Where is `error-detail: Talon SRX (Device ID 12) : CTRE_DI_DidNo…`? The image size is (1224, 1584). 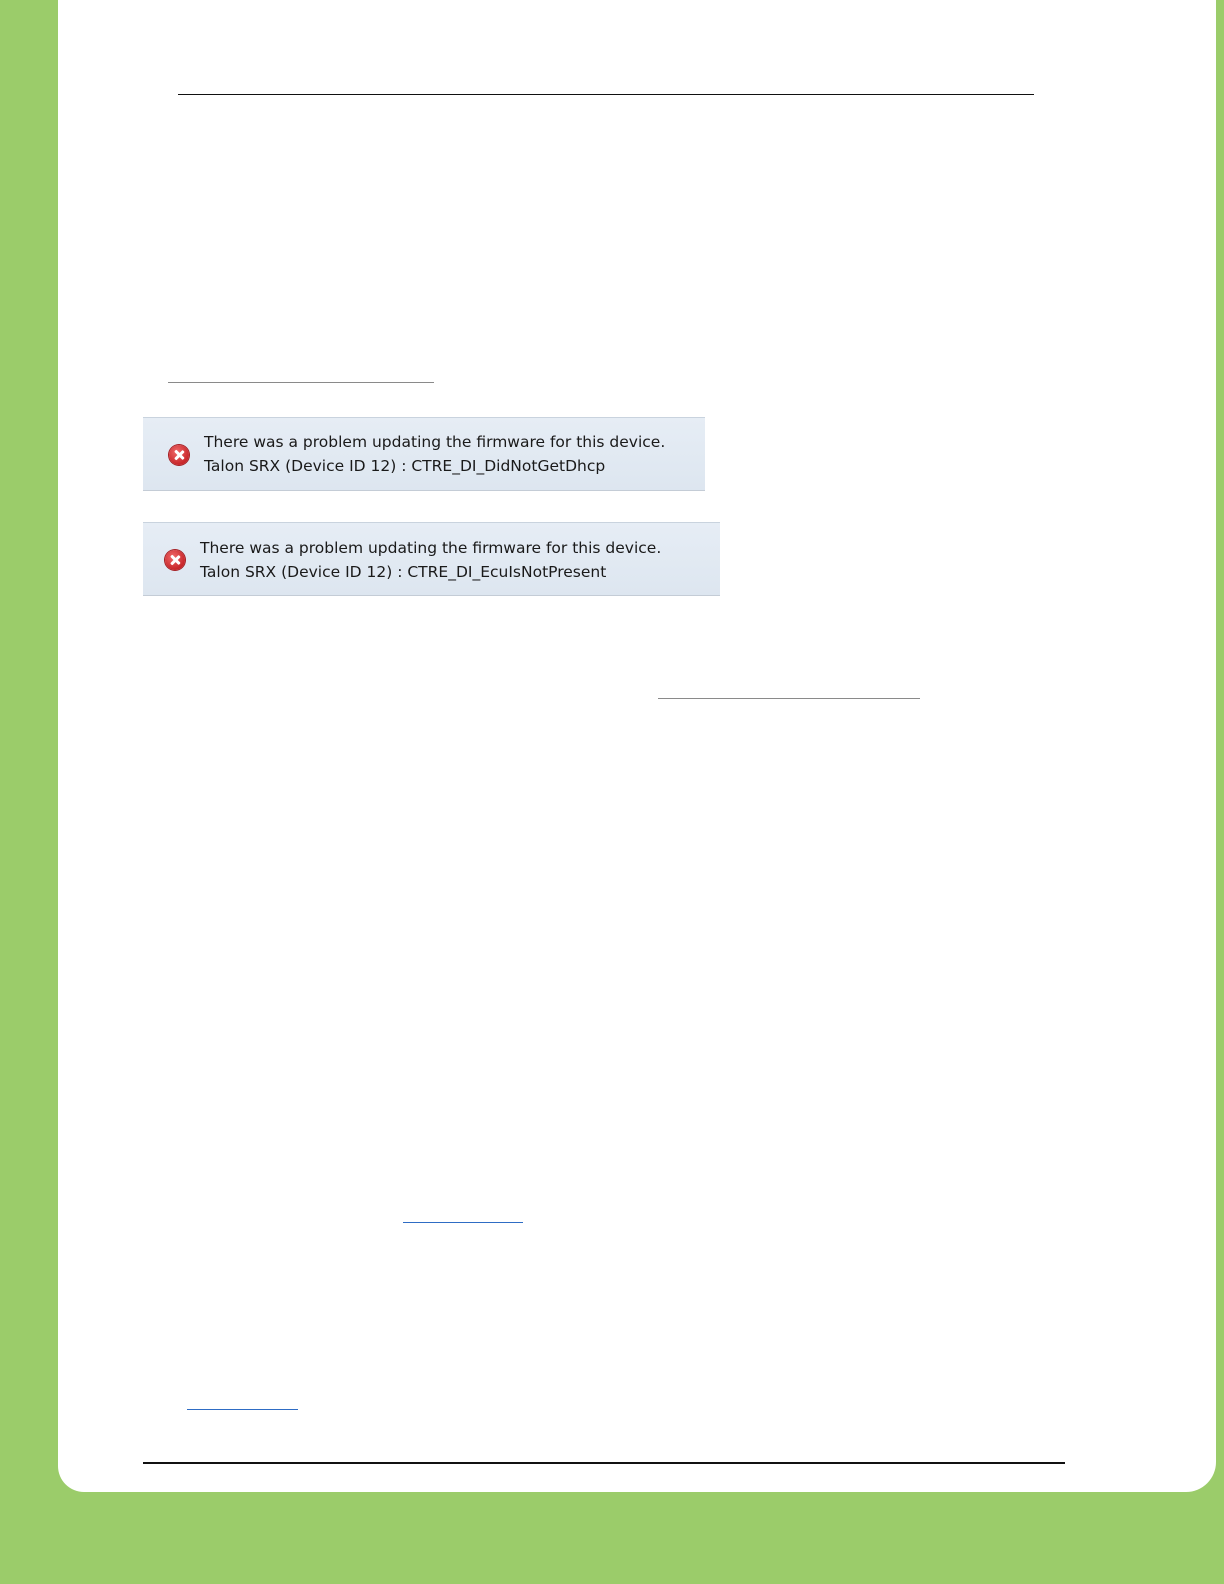 error-detail: Talon SRX (Device ID 12) : CTRE_DI_DidNo… is located at coordinates (405, 466).